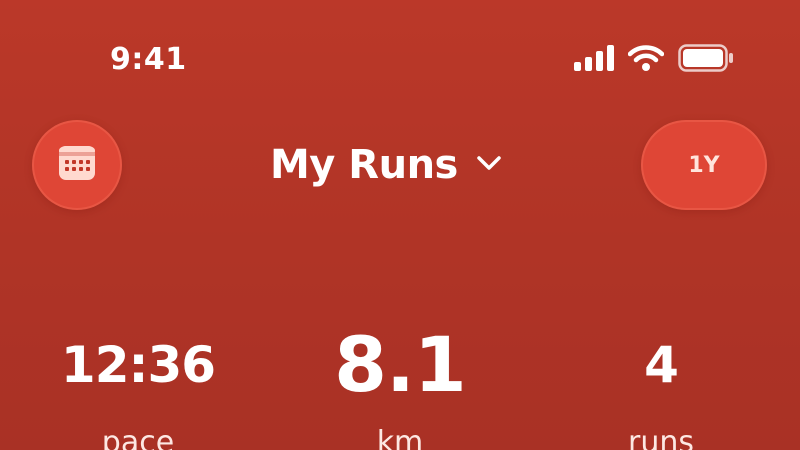 This screenshot has height=450, width=800. What do you see at coordinates (148, 59) in the screenshot?
I see `status-time: 9:41` at bounding box center [148, 59].